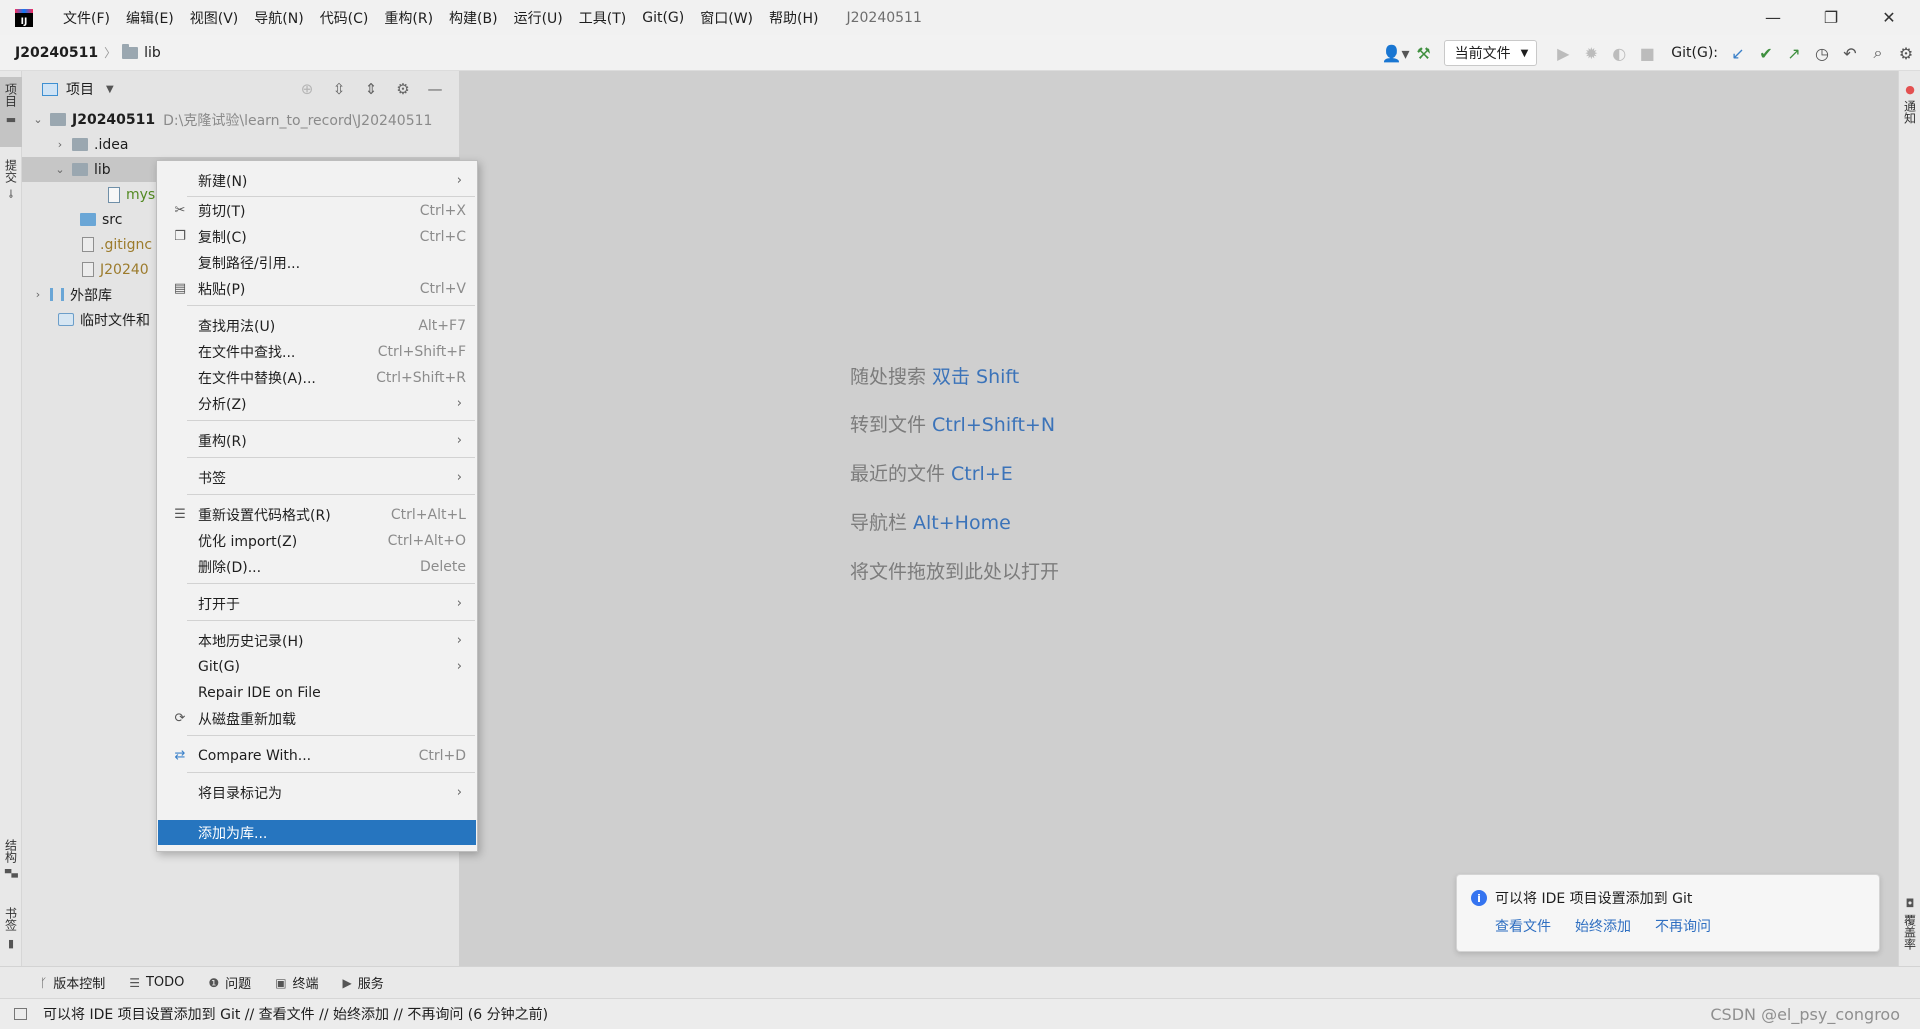  Describe the element at coordinates (150, 18) in the screenshot. I see `menu-edit: 编辑(E)` at that location.